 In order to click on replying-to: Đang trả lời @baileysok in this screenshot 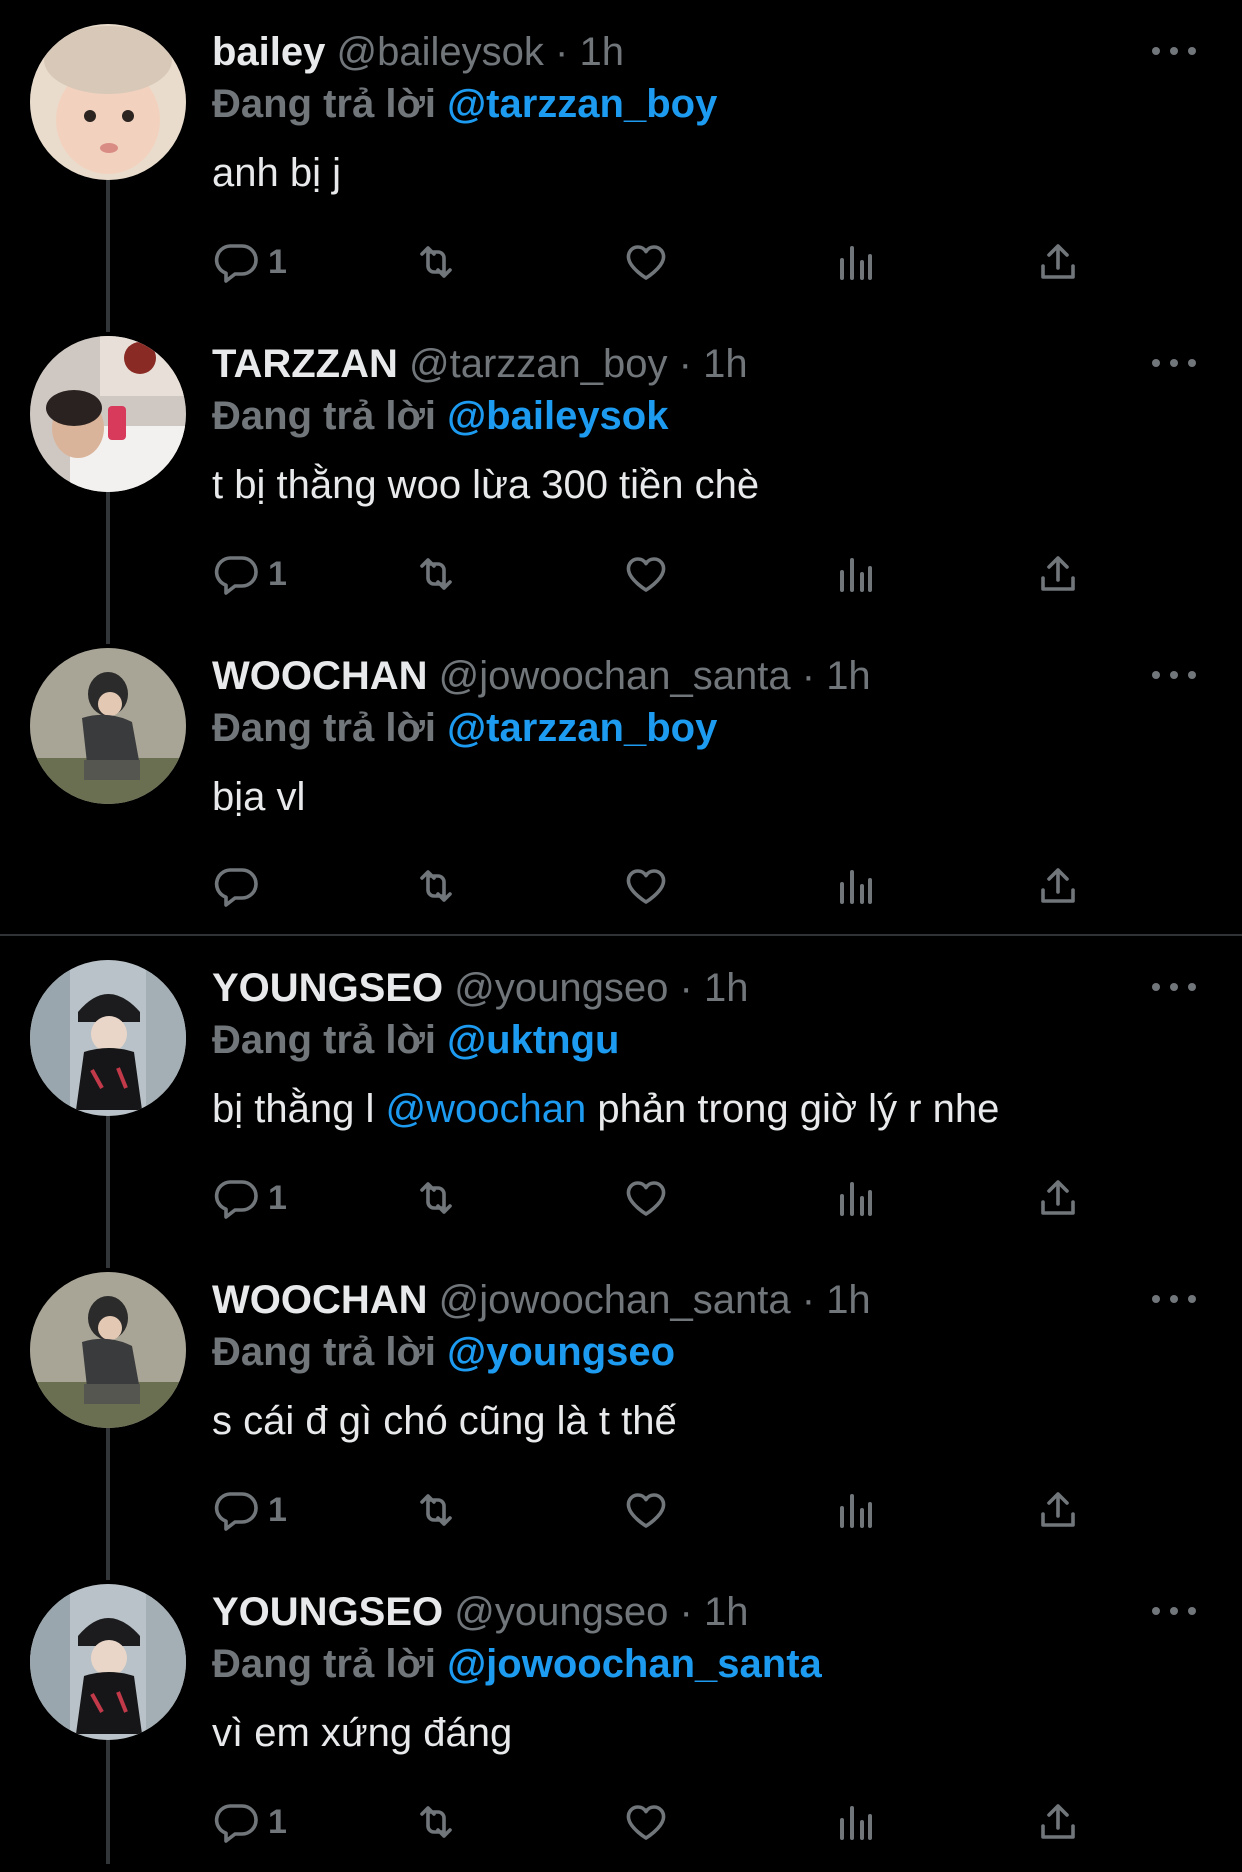, I will do `click(440, 416)`.